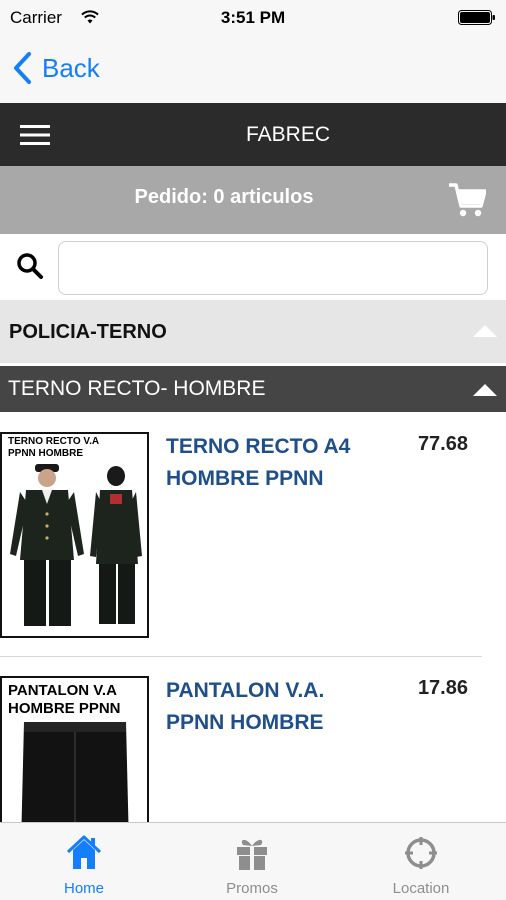 The height and width of the screenshot is (900, 506). What do you see at coordinates (253, 331) in the screenshot?
I see `category-header: POLICIA-TERNO` at bounding box center [253, 331].